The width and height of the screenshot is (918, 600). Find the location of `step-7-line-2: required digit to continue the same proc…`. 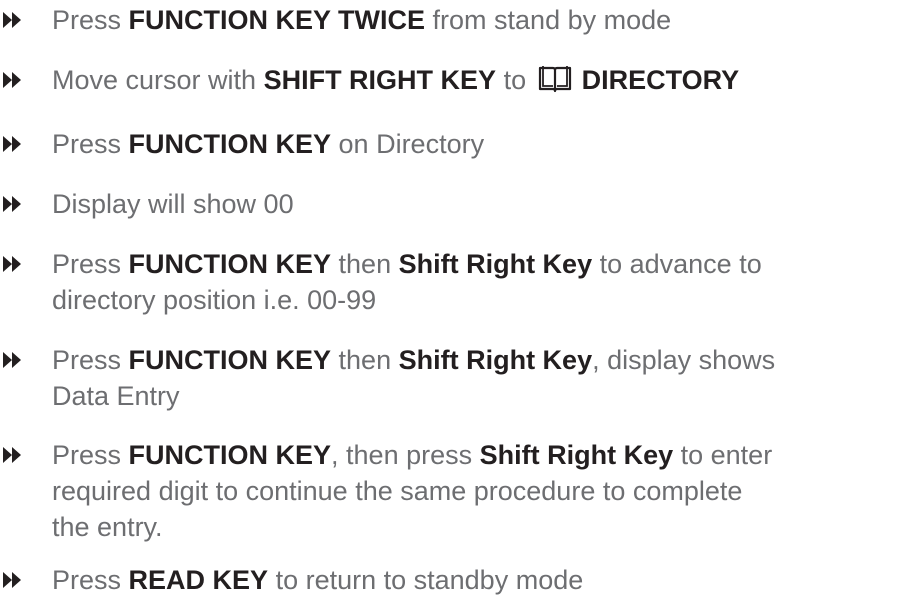

step-7-line-2: required digit to continue the same proc… is located at coordinates (397, 491).